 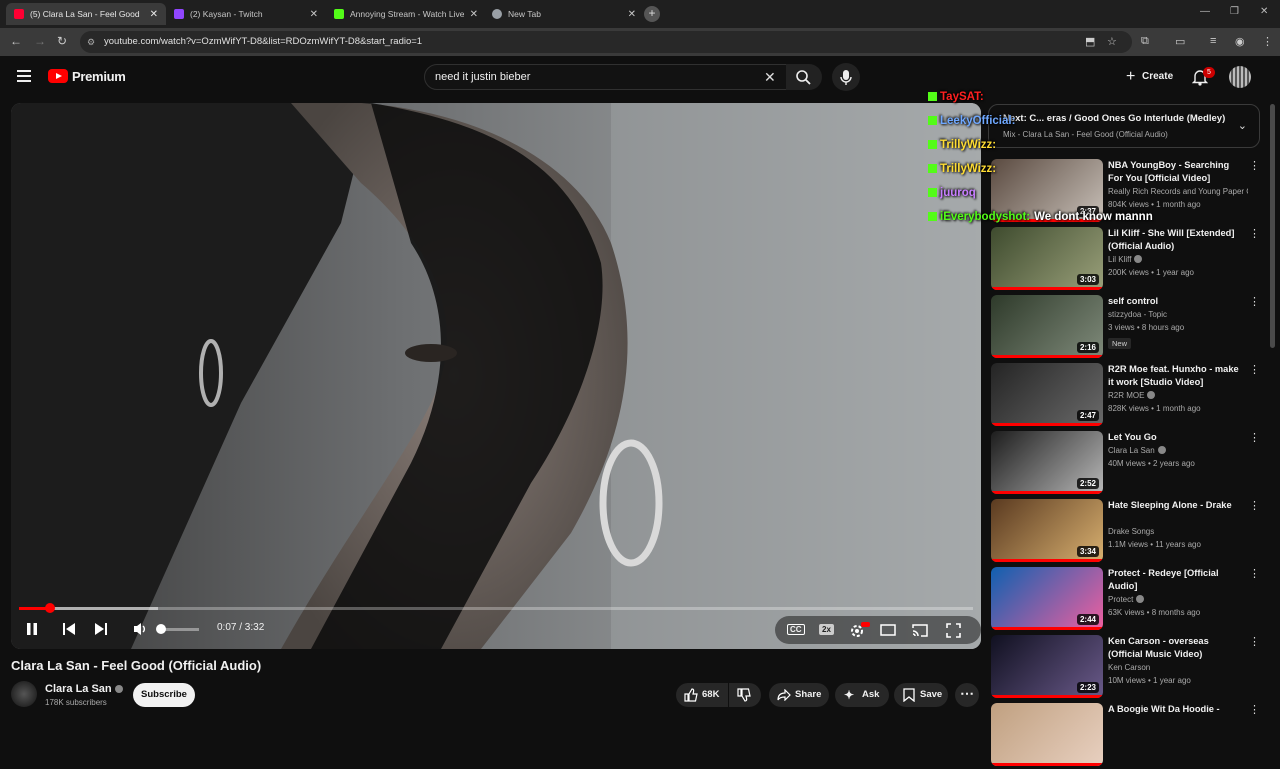 What do you see at coordinates (496, 608) in the screenshot?
I see `seek-bar` at bounding box center [496, 608].